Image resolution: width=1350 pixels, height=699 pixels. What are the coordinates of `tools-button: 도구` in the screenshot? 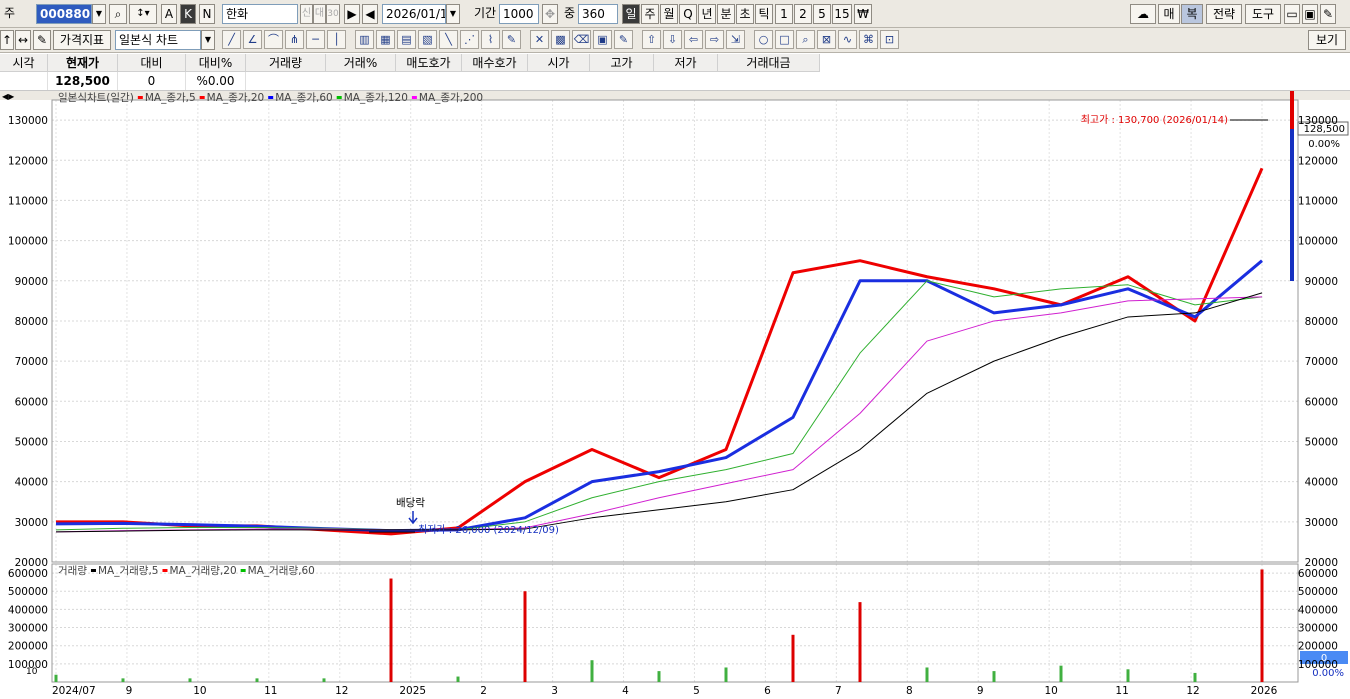 It's located at (1263, 14).